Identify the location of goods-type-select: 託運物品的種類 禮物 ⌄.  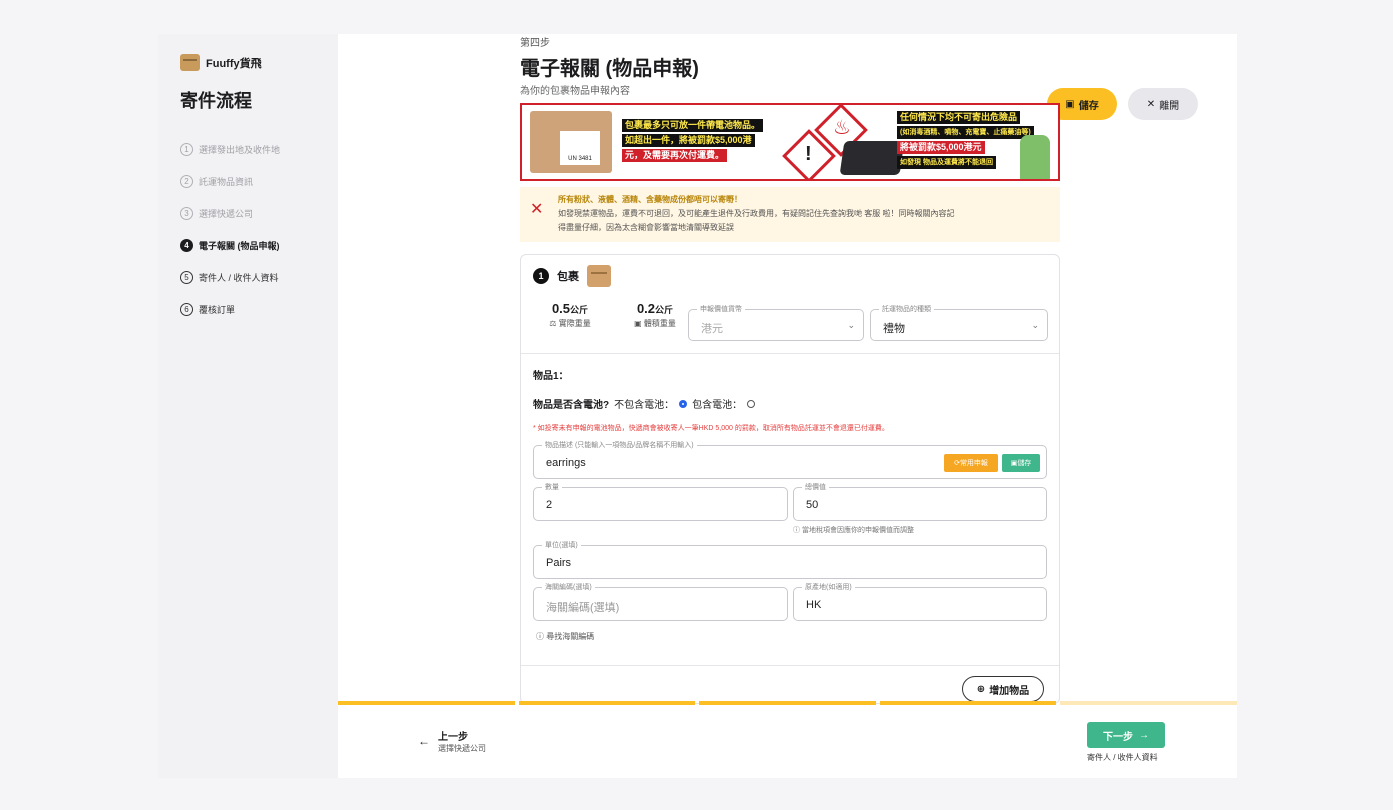
(959, 322).